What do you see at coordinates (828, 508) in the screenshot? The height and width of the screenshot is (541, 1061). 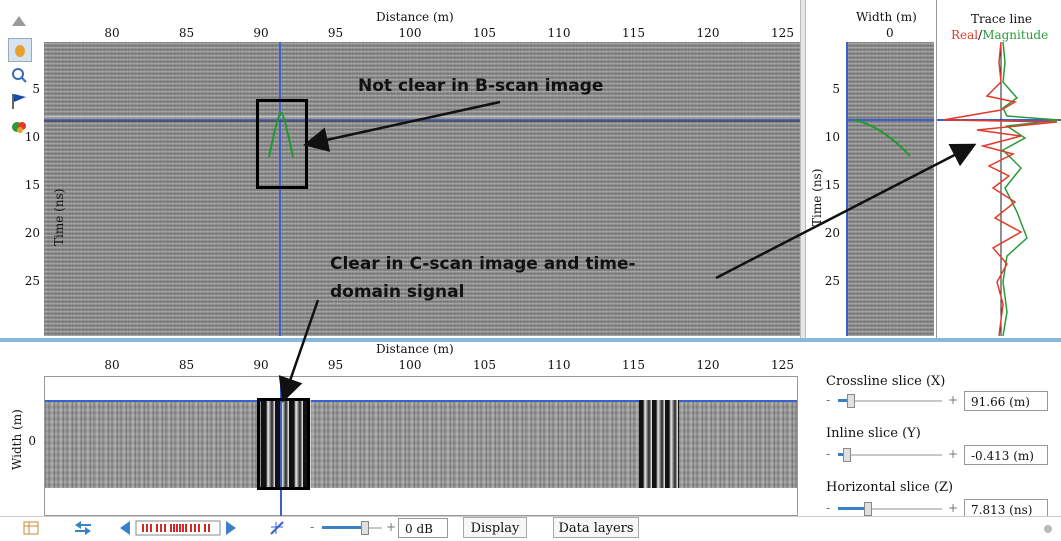 I see `horizontal-minus: -` at bounding box center [828, 508].